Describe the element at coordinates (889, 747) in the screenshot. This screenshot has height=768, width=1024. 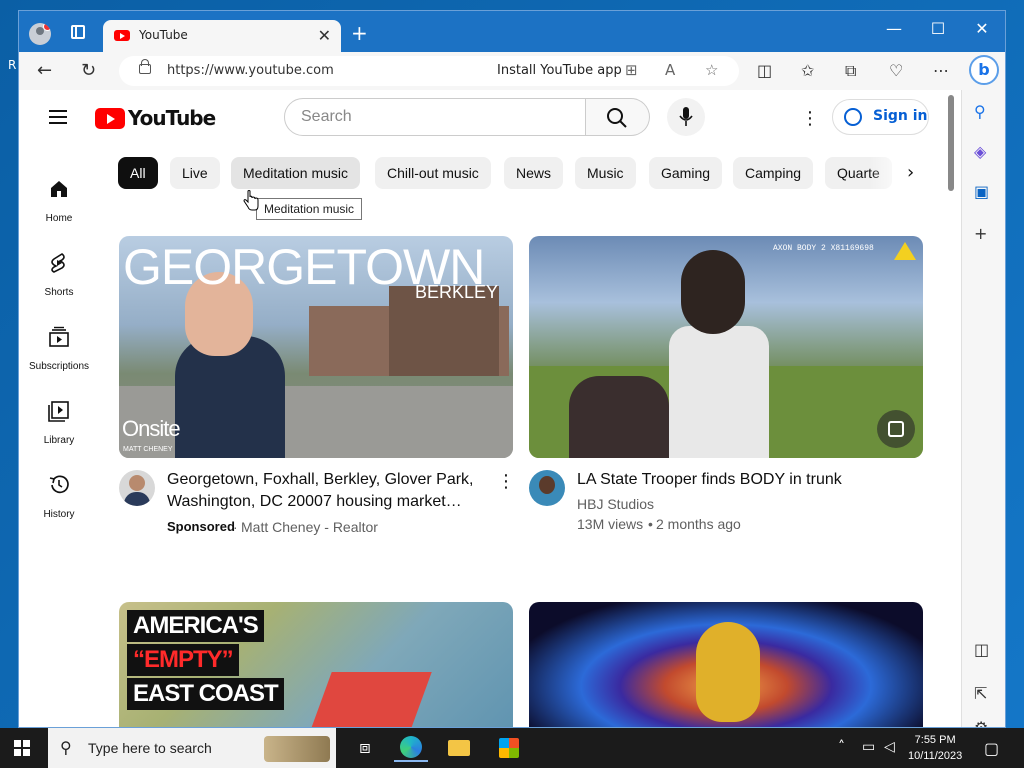
I see `volume-muted-icon: ◁` at that location.